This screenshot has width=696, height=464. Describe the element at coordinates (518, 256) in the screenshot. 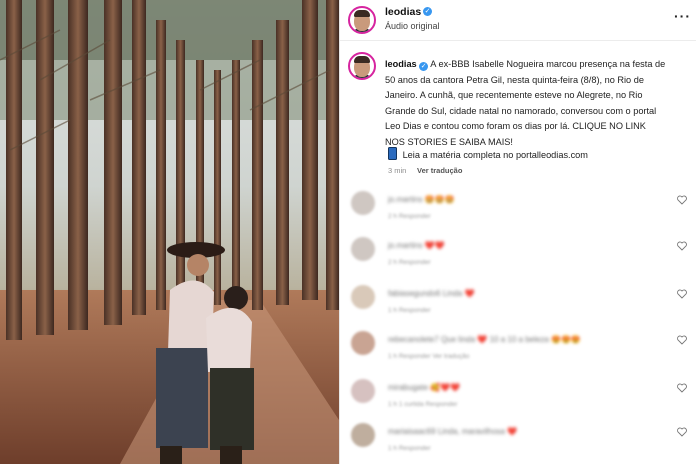

I see `comment-item: jo.martins ❤️❤️ 2 h Responder` at that location.